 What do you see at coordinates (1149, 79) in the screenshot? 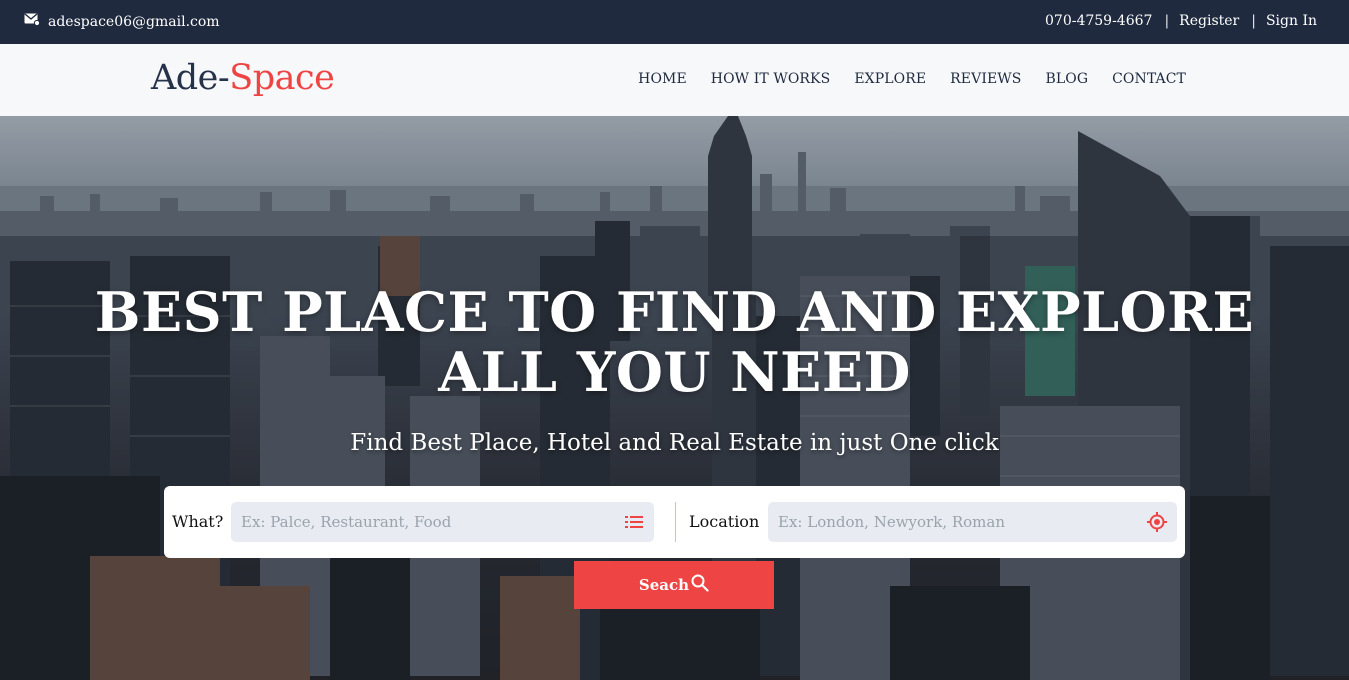
I see `nav-contact: CONTACT` at bounding box center [1149, 79].